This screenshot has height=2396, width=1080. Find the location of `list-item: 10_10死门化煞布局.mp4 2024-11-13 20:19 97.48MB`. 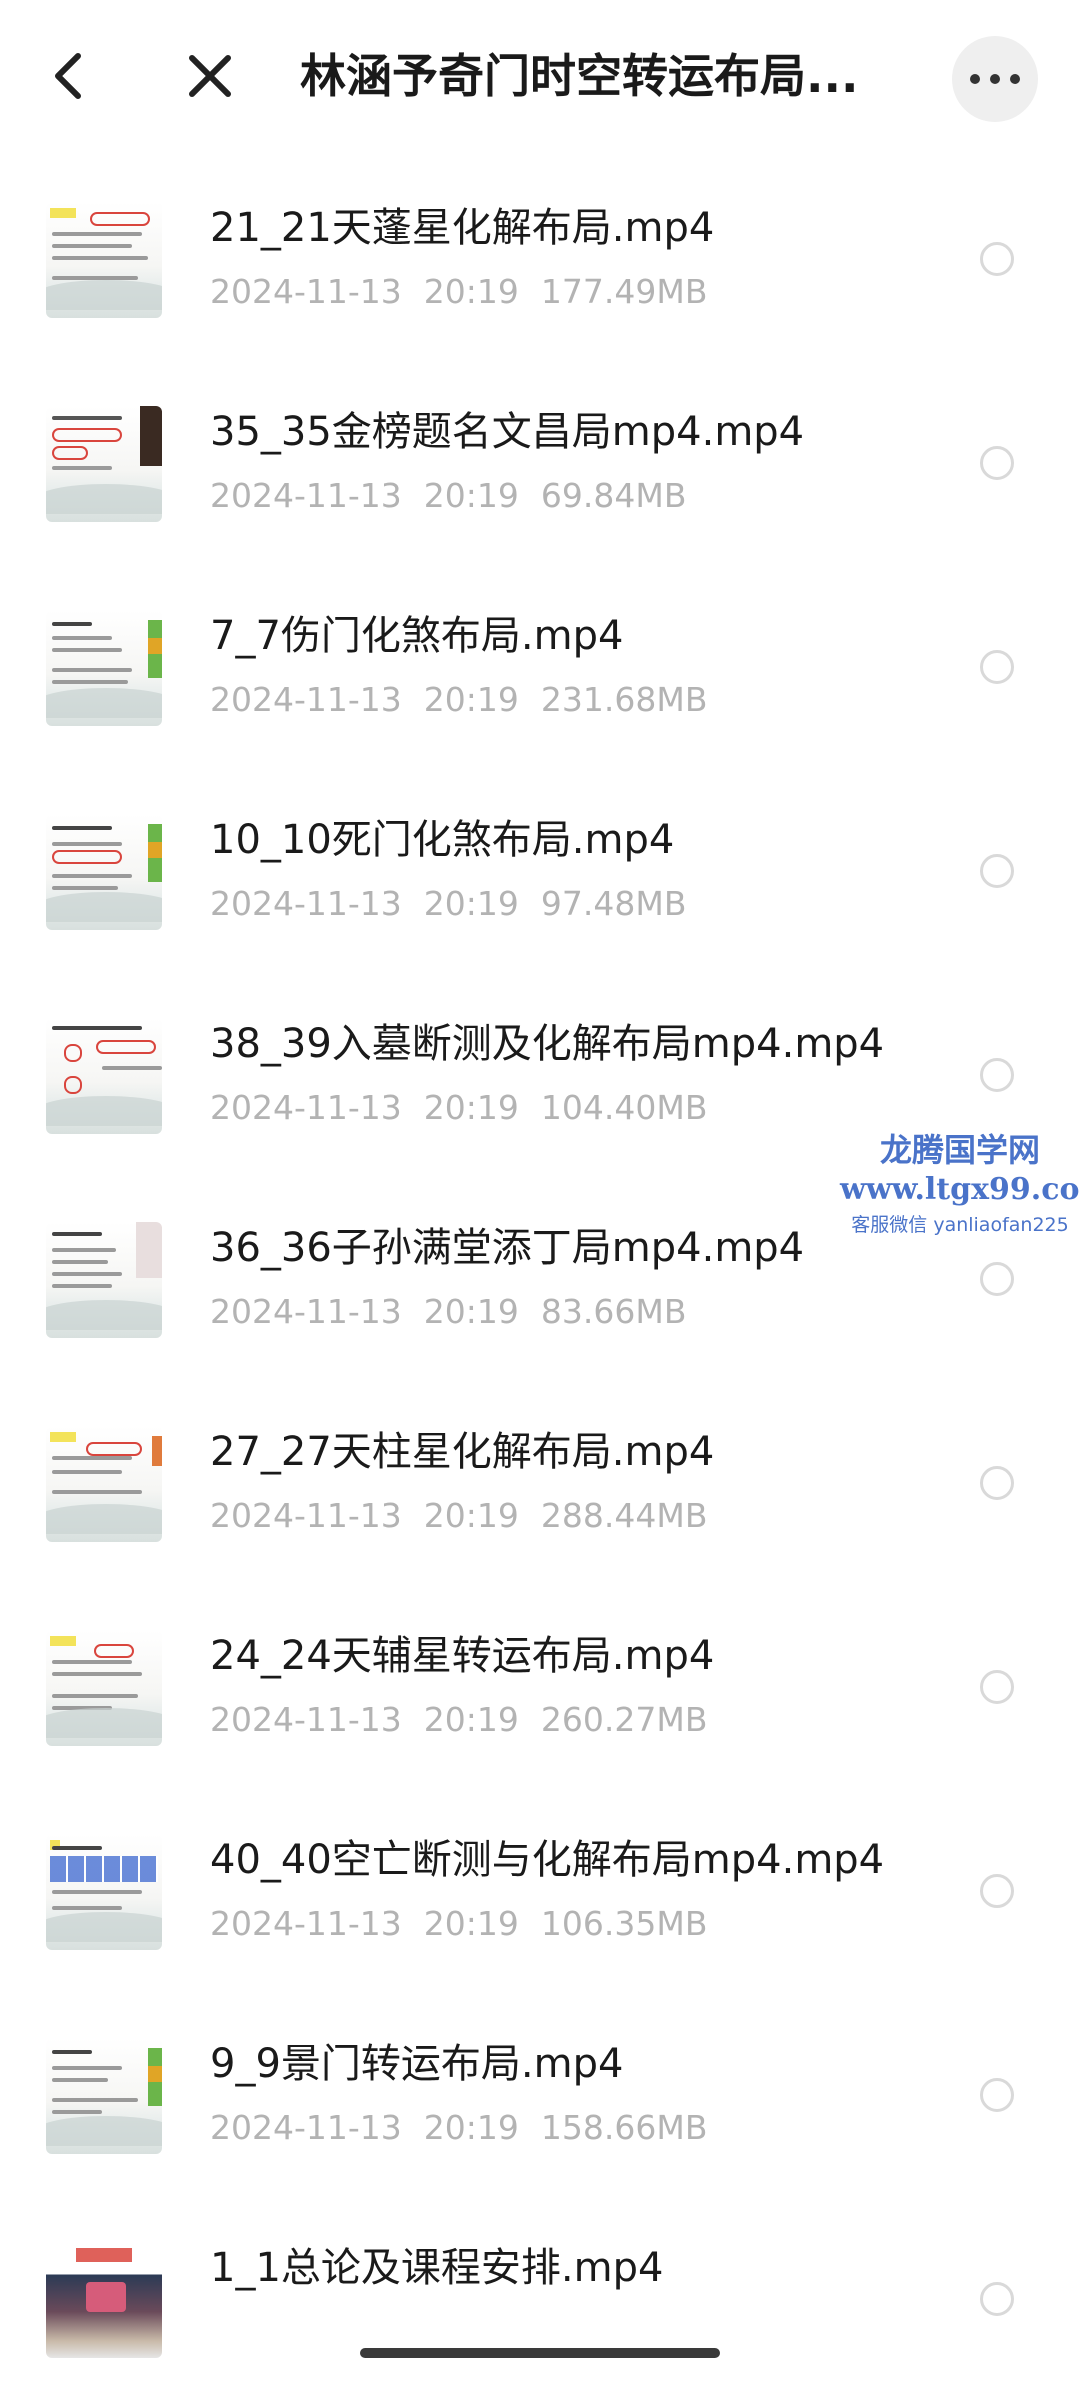

list-item: 10_10死门化煞布局.mp4 2024-11-13 20:19 97.48MB is located at coordinates (540, 874).